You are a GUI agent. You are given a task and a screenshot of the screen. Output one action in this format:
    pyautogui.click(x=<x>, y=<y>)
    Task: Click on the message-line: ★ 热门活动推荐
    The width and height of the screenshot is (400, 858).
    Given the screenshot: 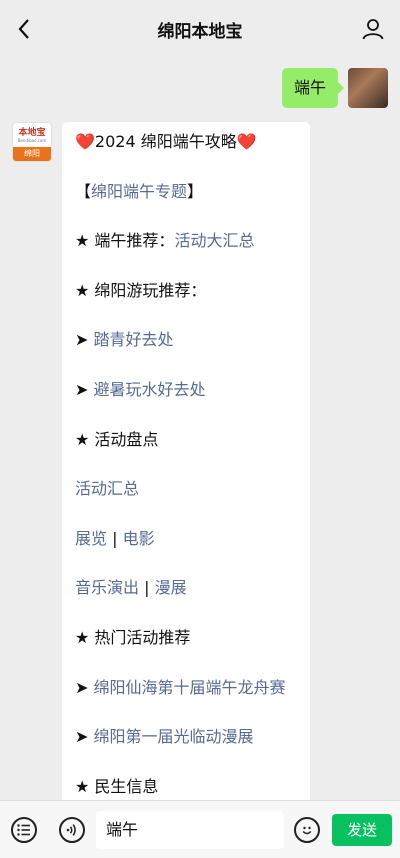 What is the action you would take?
    pyautogui.click(x=186, y=651)
    